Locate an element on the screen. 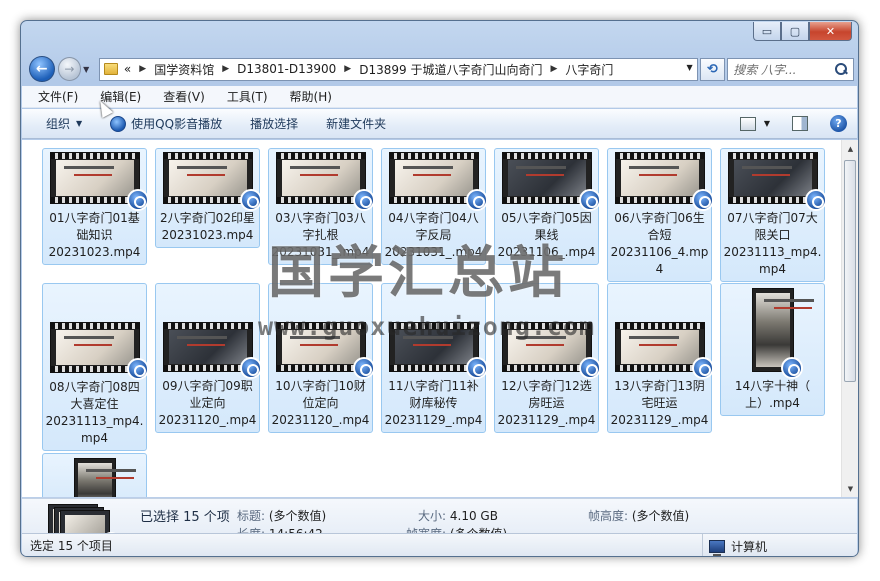 The image size is (880, 581). breadcrumb-item: D13801-D13900 is located at coordinates (286, 69).